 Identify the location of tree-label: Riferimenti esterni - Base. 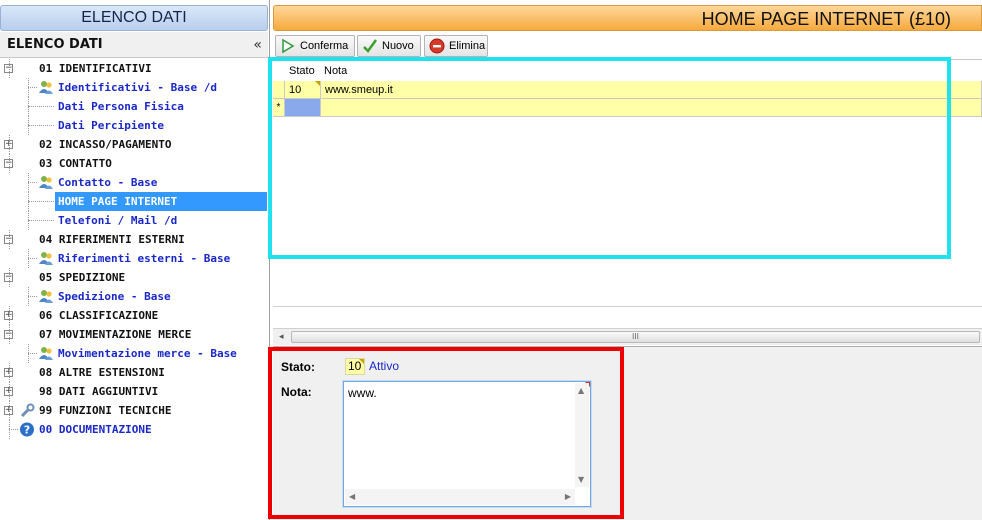
(144, 258).